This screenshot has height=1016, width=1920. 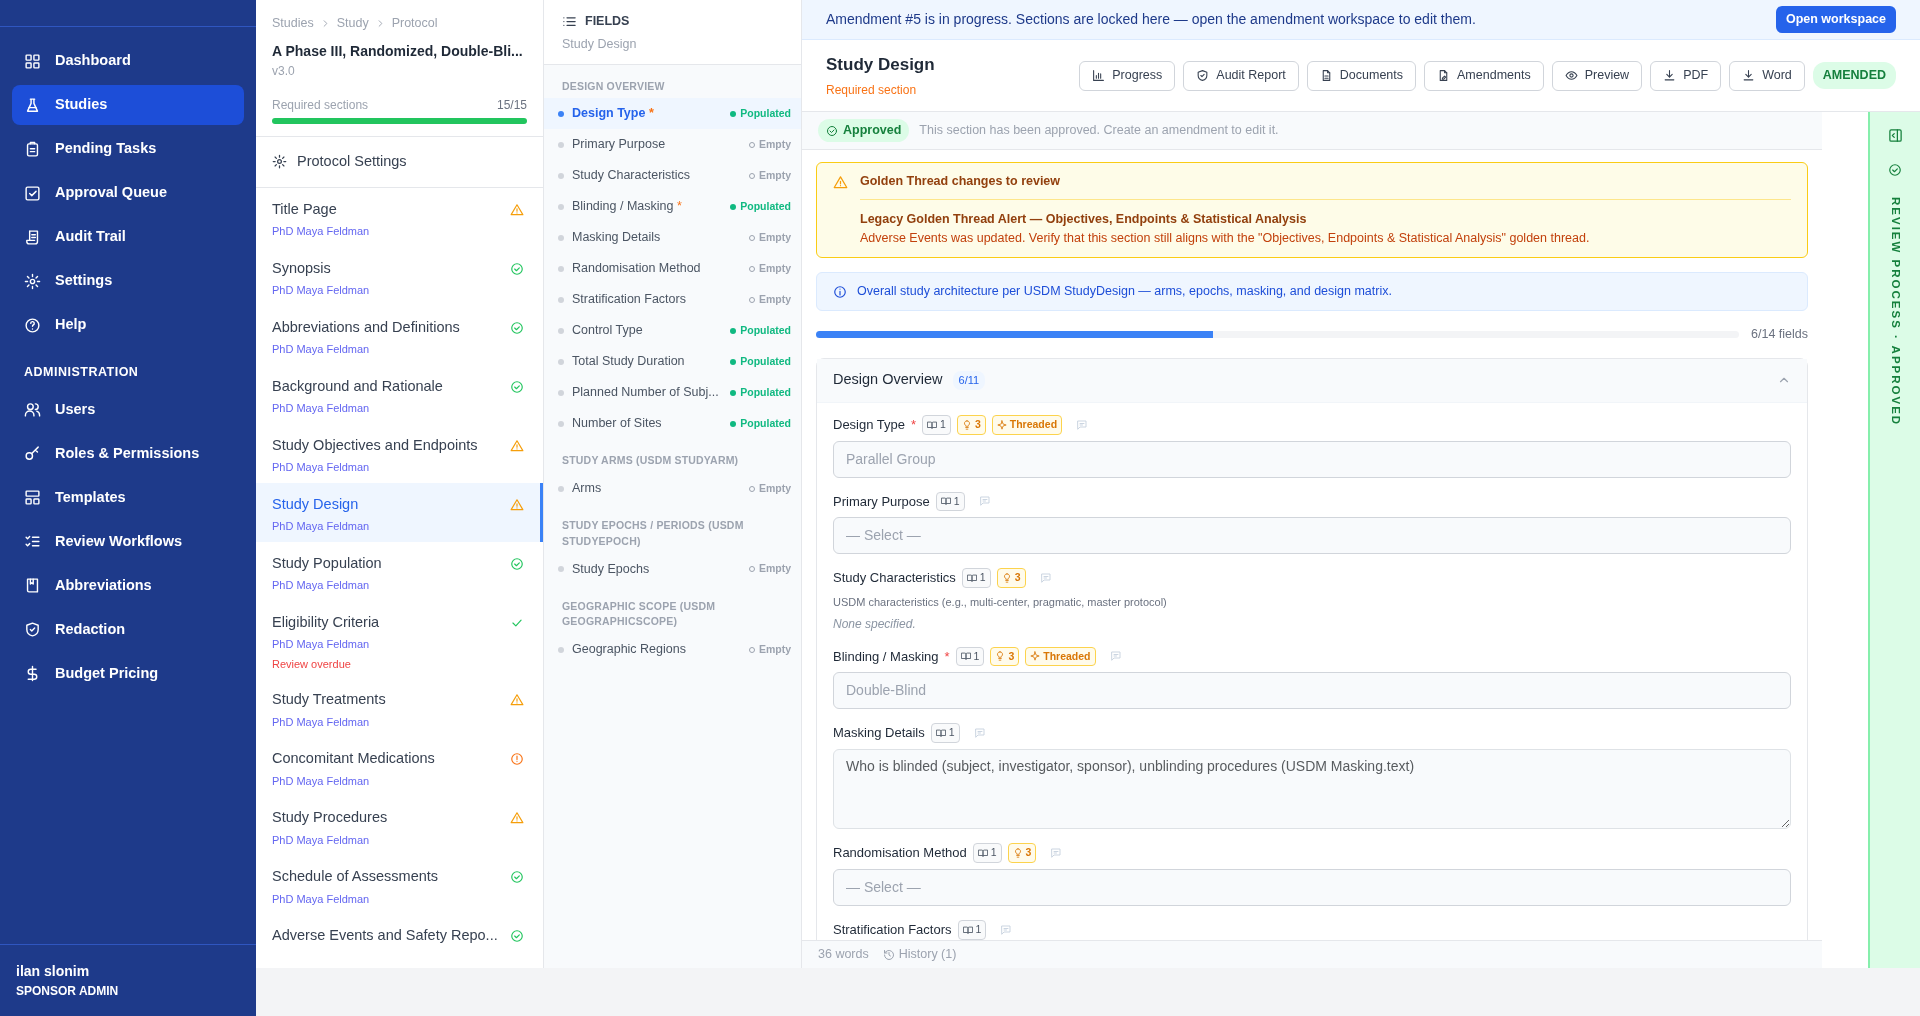 I want to click on users-icon, so click(x=32, y=410).